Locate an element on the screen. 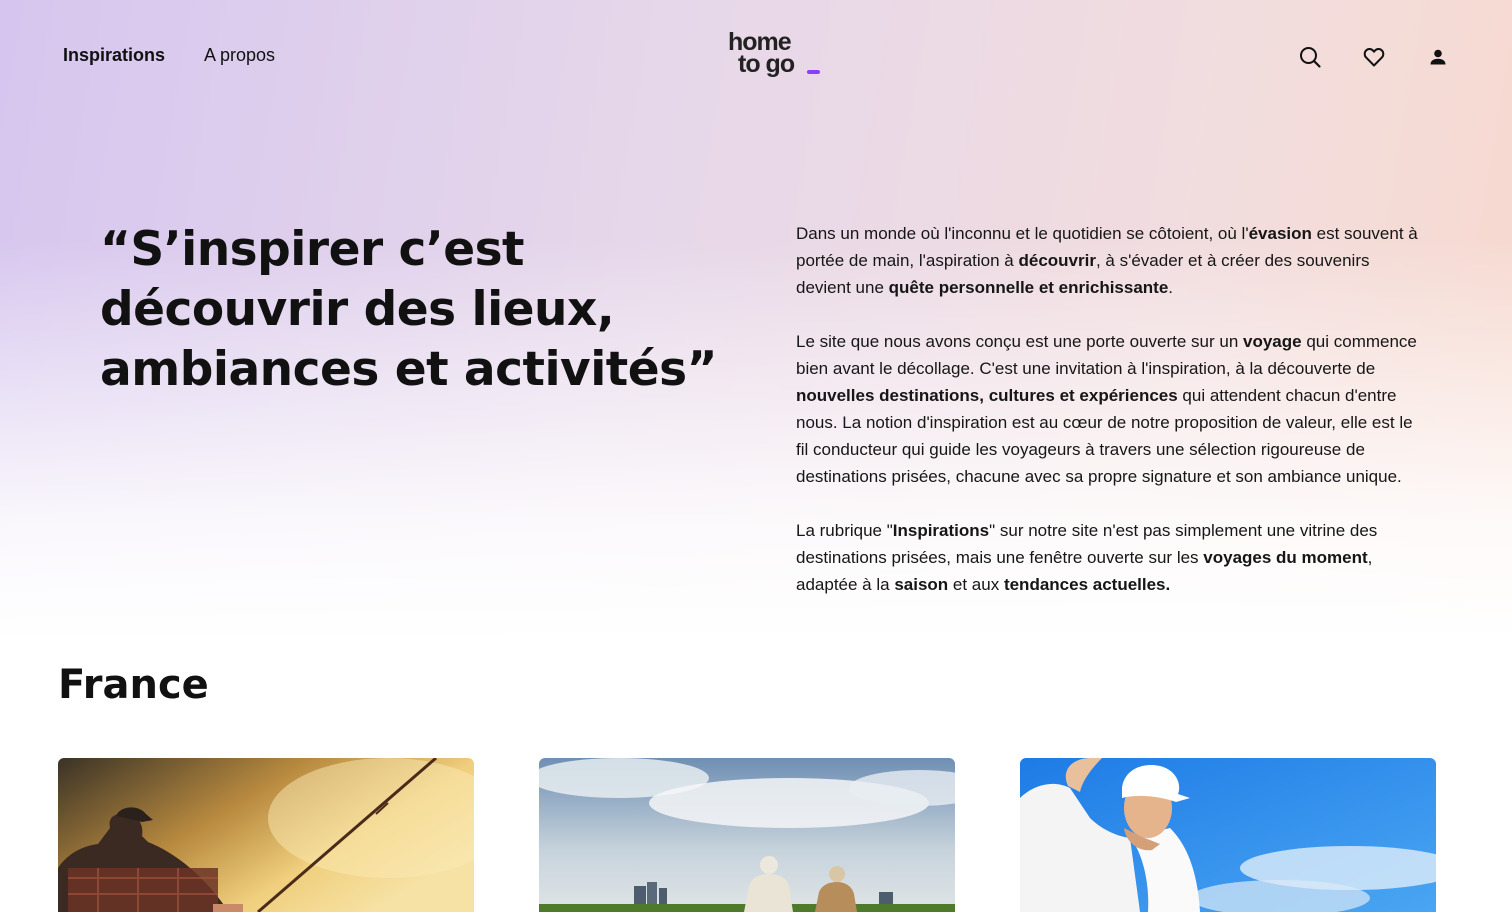 The height and width of the screenshot is (912, 1512). text-run-bold: évasion is located at coordinates (1280, 233).